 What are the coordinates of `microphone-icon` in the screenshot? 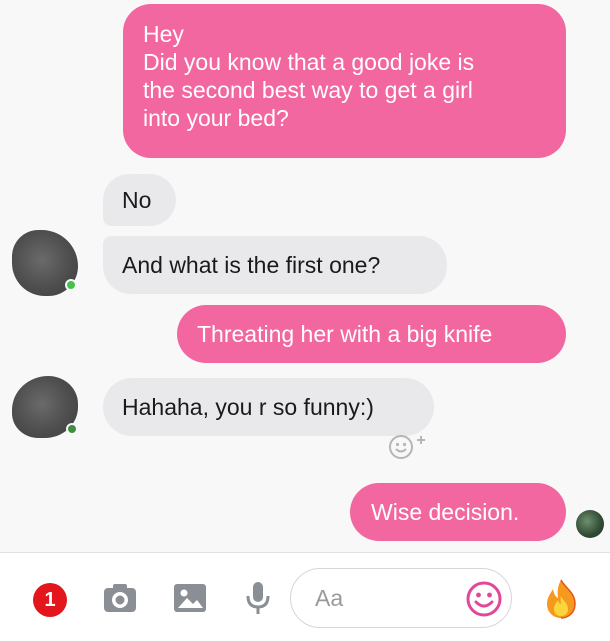 It's located at (258, 598).